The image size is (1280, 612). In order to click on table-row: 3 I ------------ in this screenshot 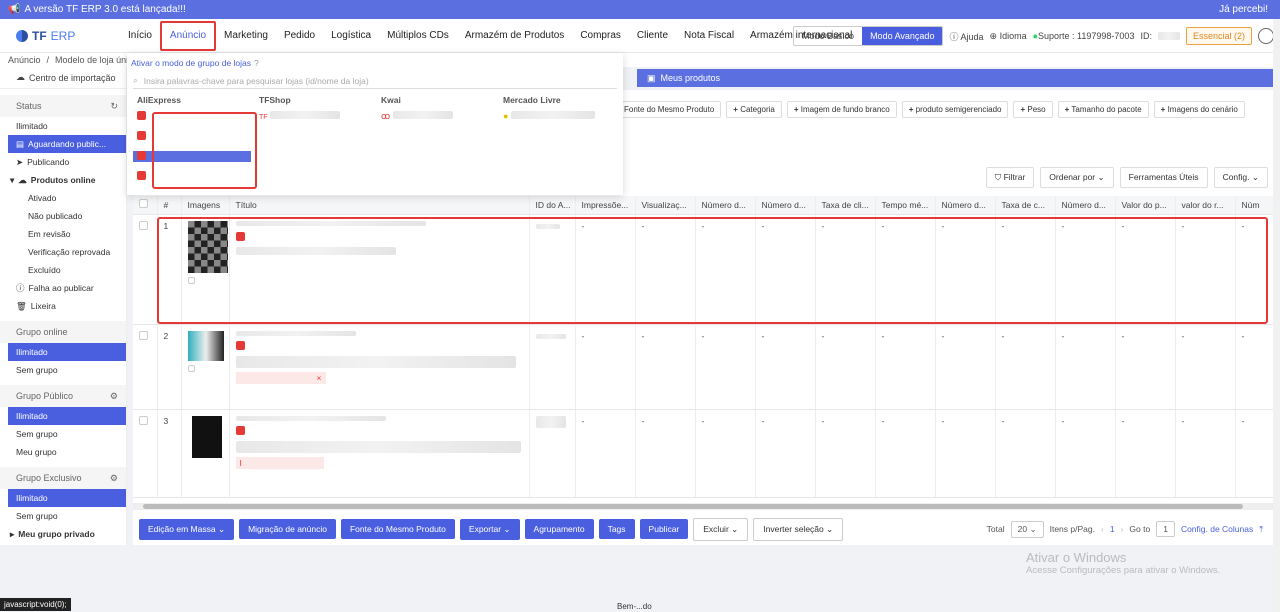, I will do `click(703, 453)`.